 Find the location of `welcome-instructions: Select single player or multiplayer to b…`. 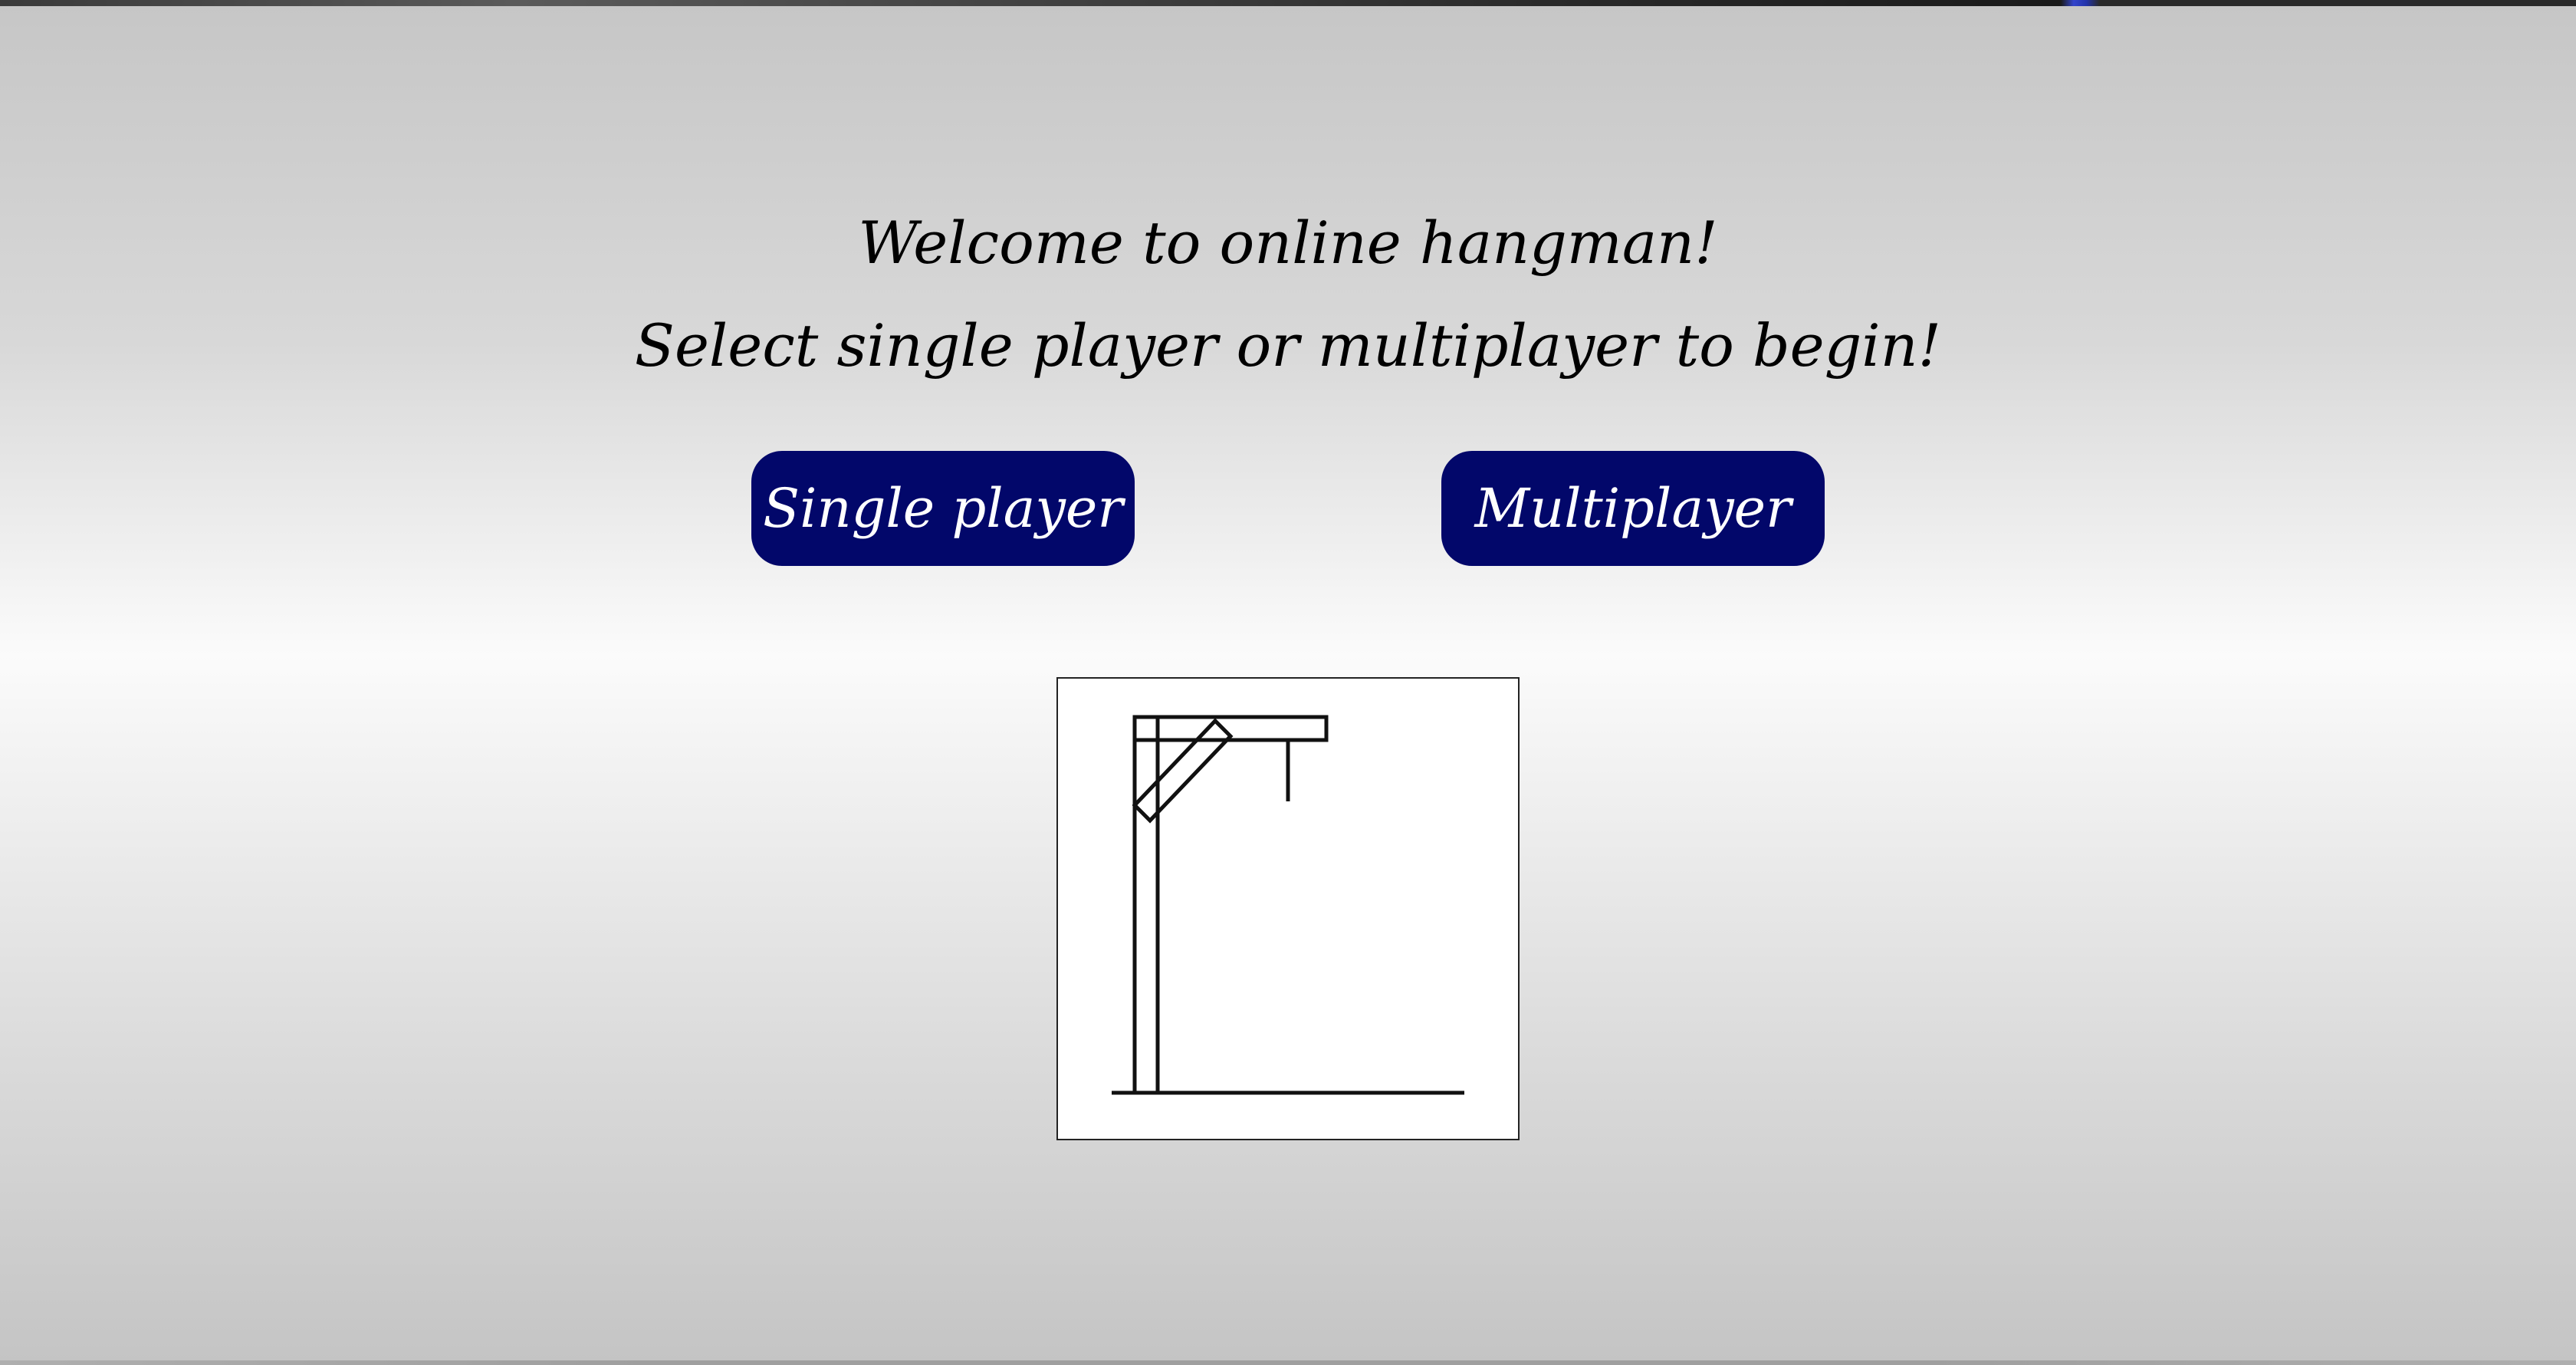

welcome-instructions: Select single player or multiplayer to b… is located at coordinates (1288, 345).